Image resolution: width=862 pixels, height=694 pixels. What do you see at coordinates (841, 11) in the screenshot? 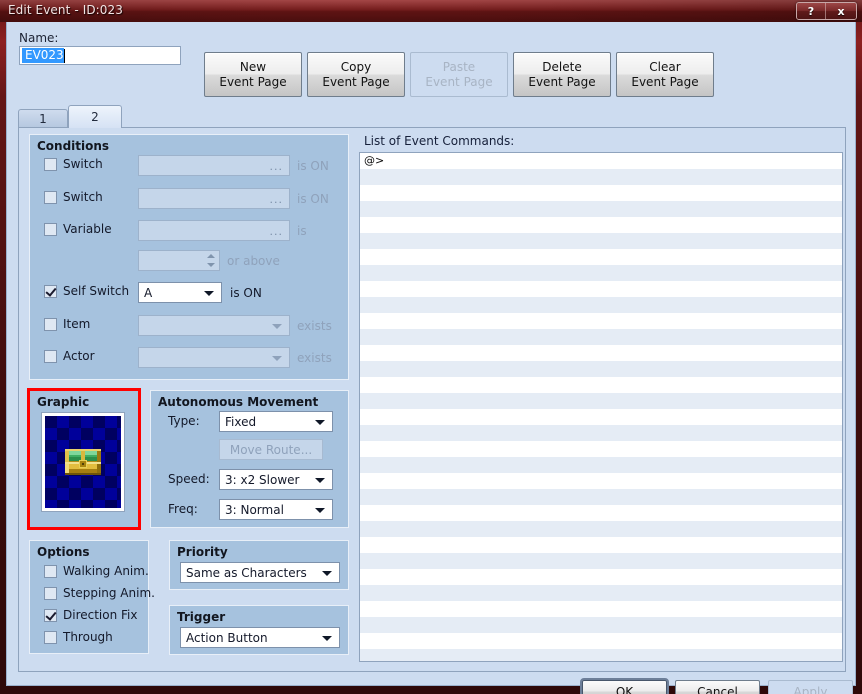
I see `close-icon: x` at bounding box center [841, 11].